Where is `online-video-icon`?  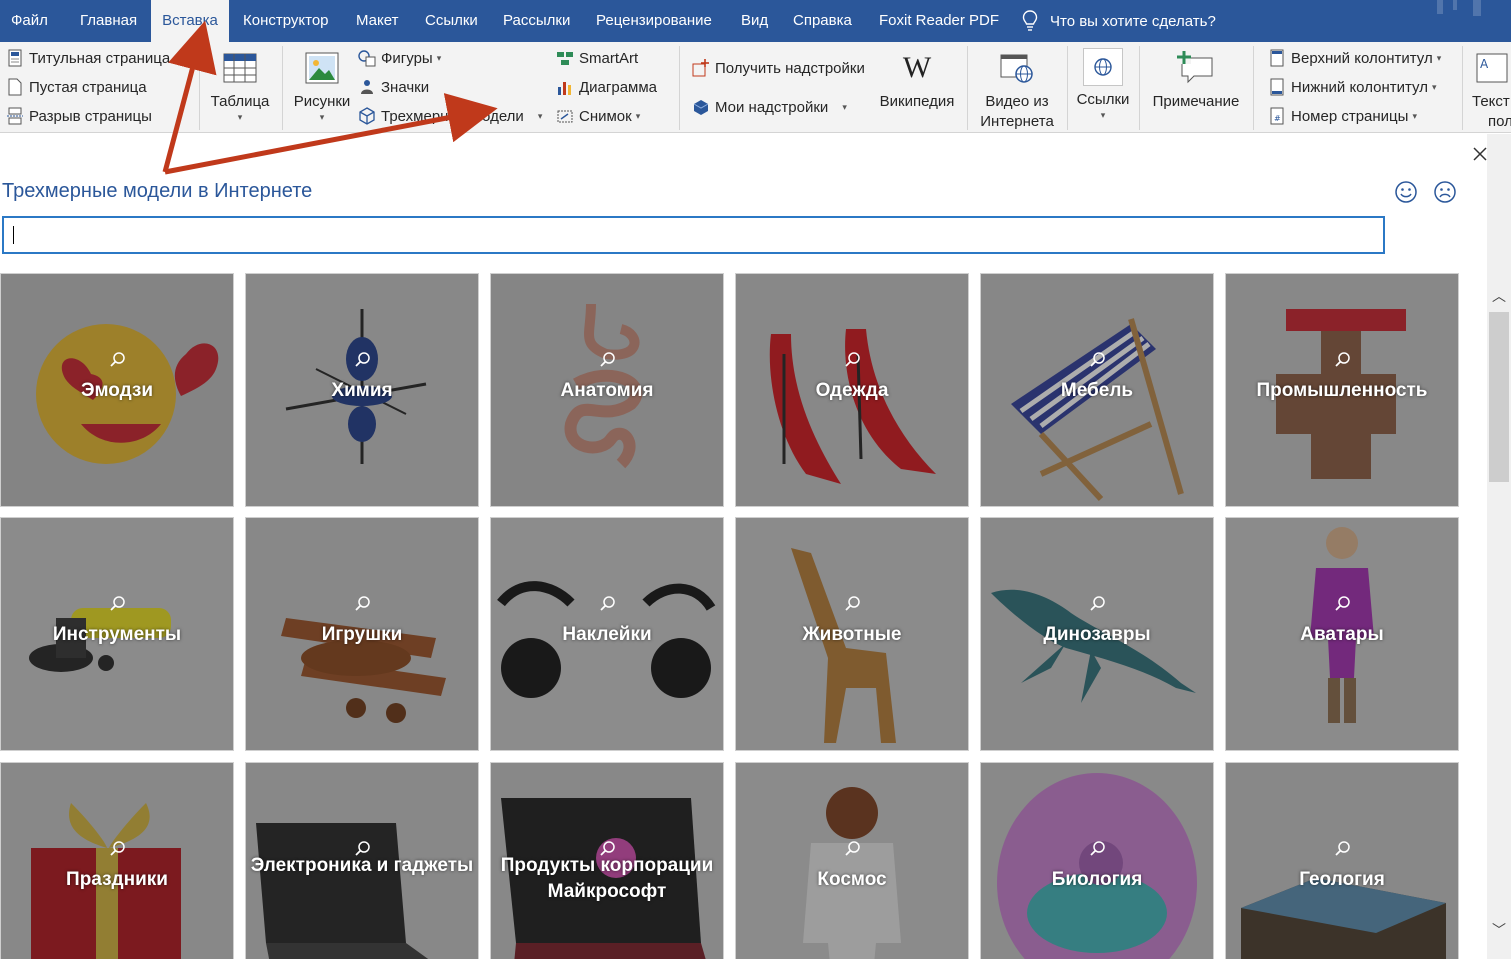
online-video-icon is located at coordinates (1017, 68).